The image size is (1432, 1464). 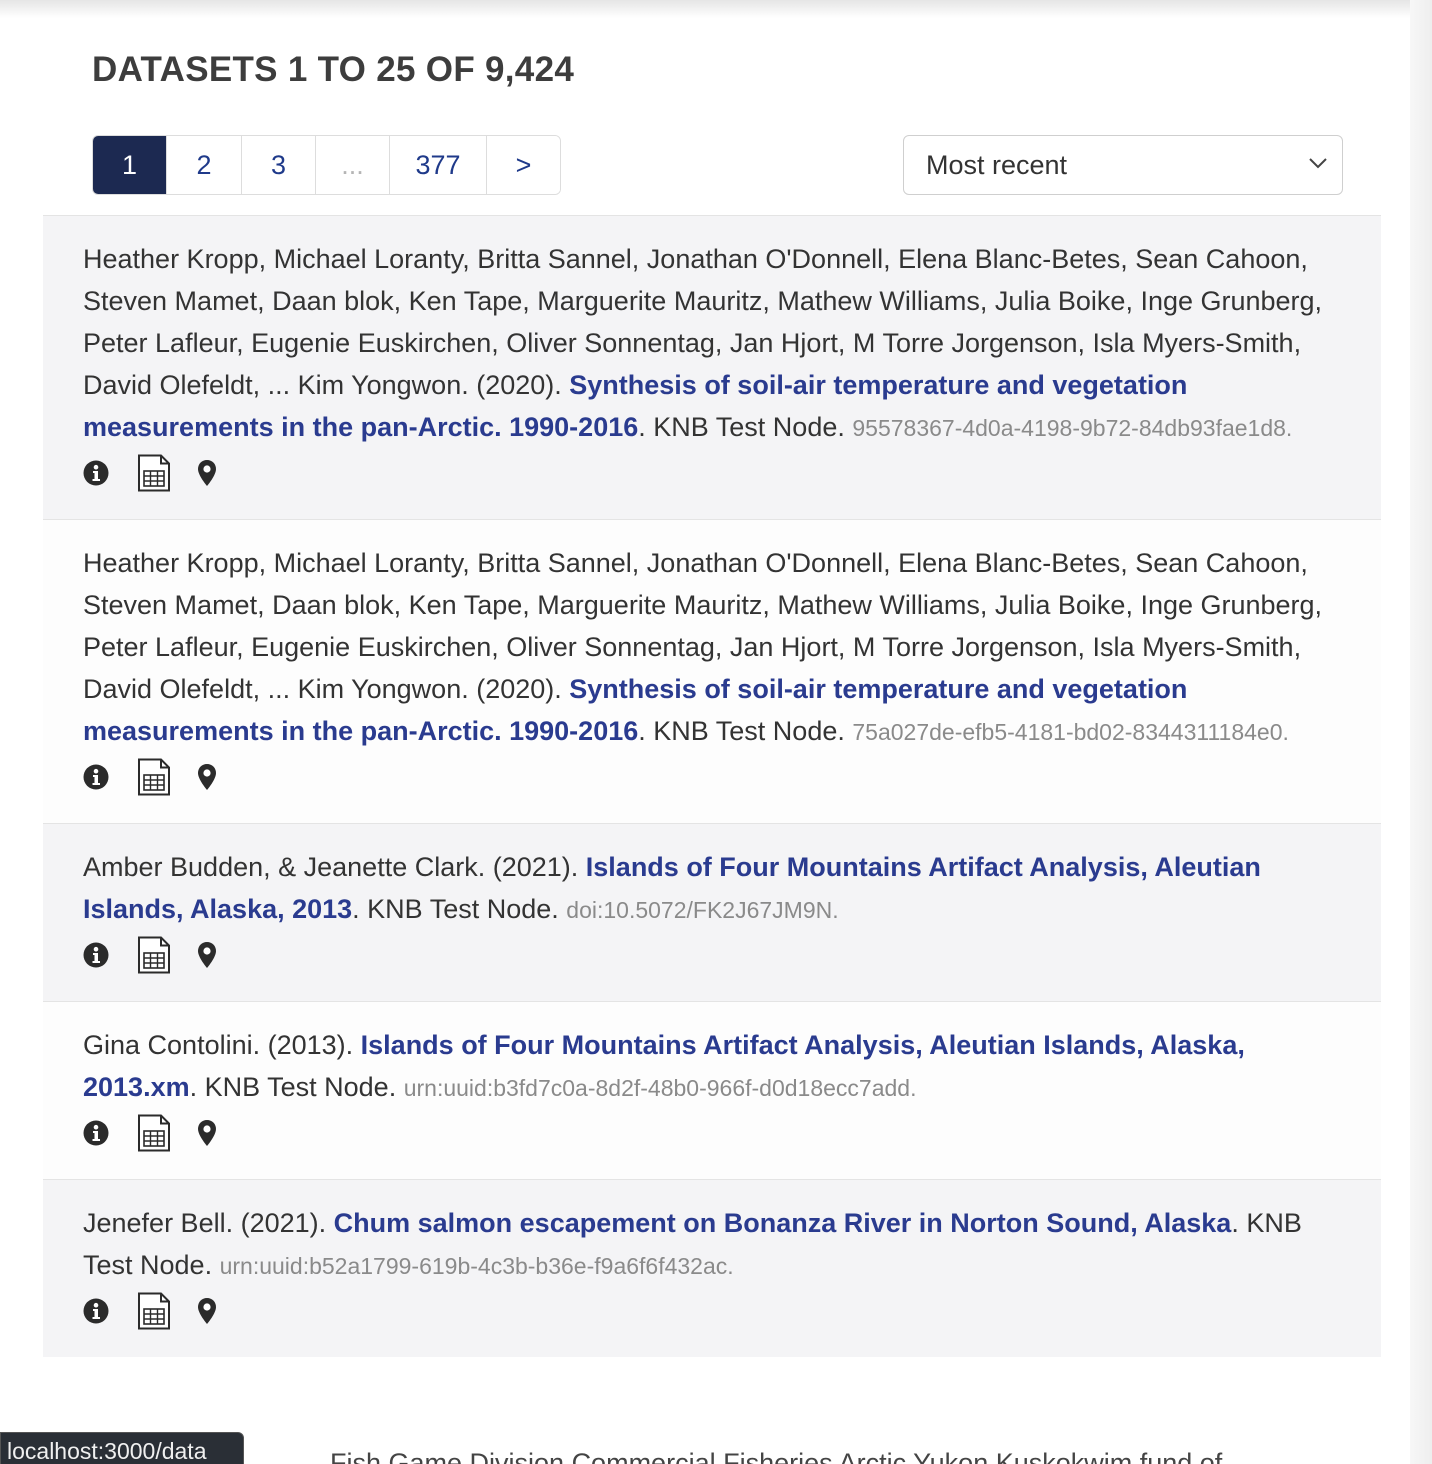 I want to click on sort-select: Most recent, so click(x=1123, y=165).